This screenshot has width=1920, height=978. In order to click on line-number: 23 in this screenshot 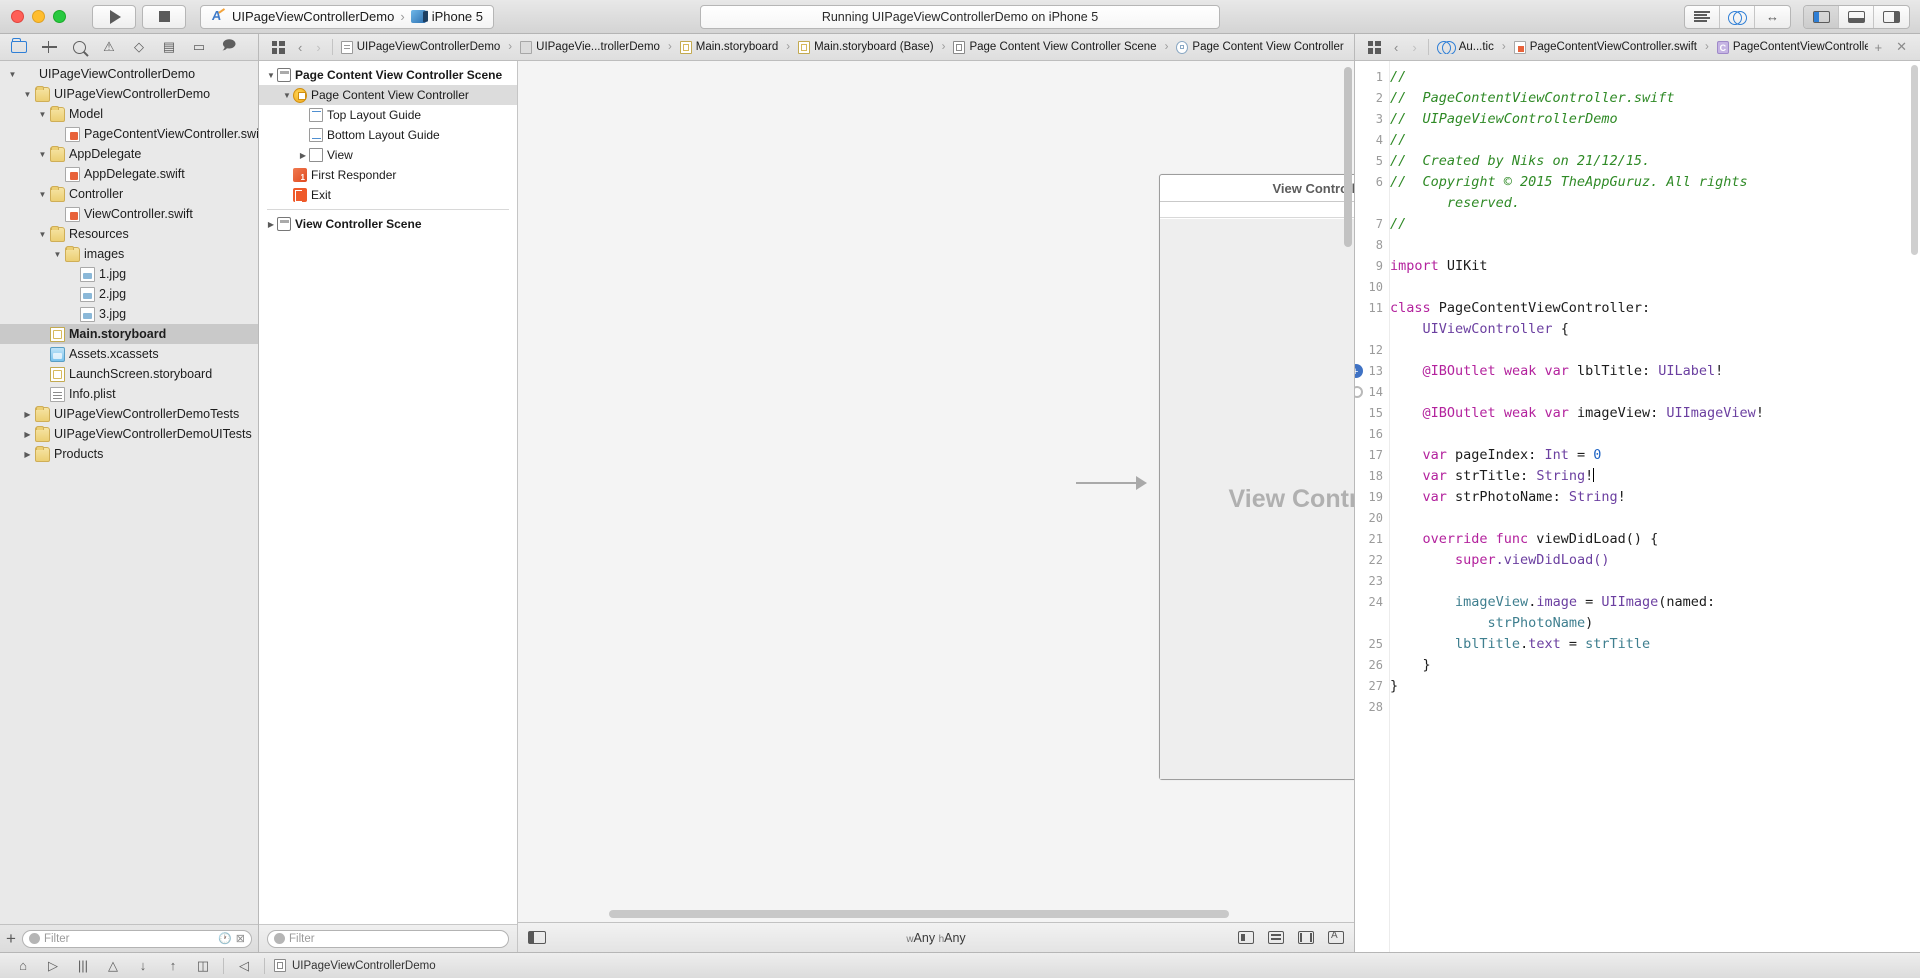, I will do `click(1372, 581)`.